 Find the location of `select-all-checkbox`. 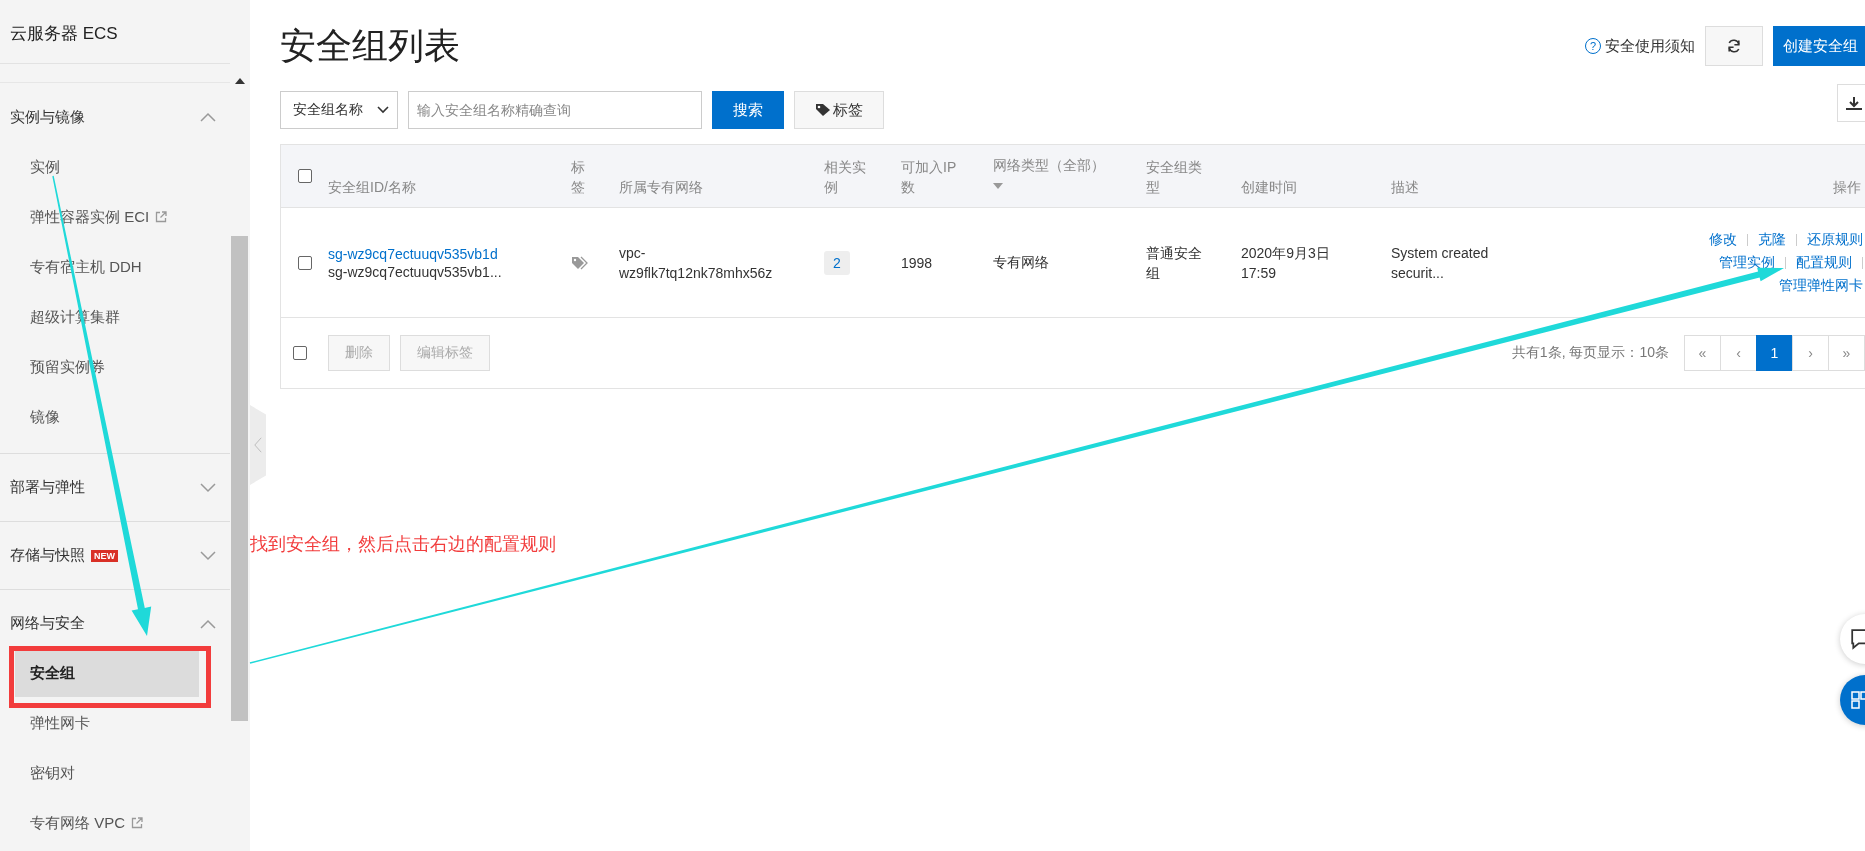

select-all-checkbox is located at coordinates (304, 176).